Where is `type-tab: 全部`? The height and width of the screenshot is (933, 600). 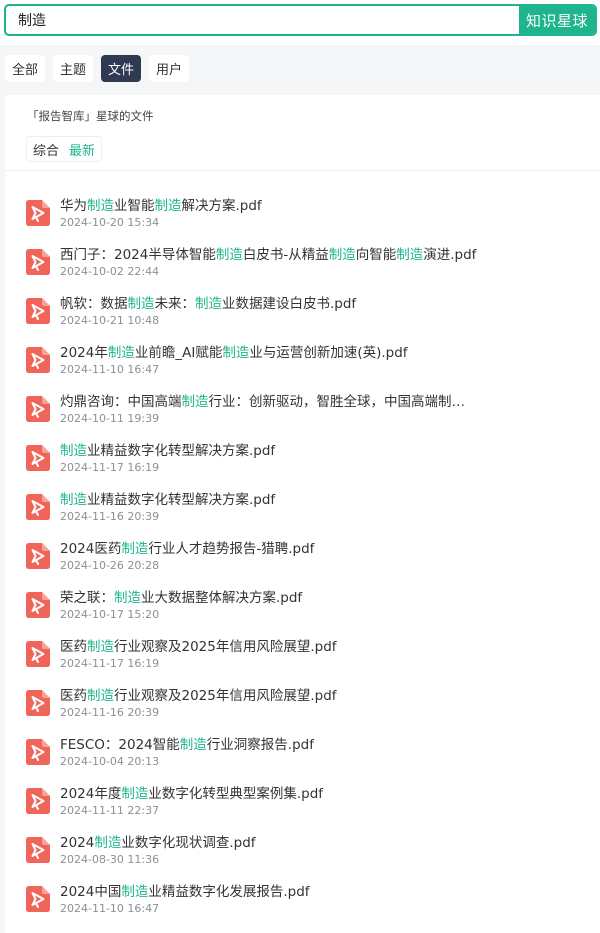 type-tab: 全部 is located at coordinates (25, 68).